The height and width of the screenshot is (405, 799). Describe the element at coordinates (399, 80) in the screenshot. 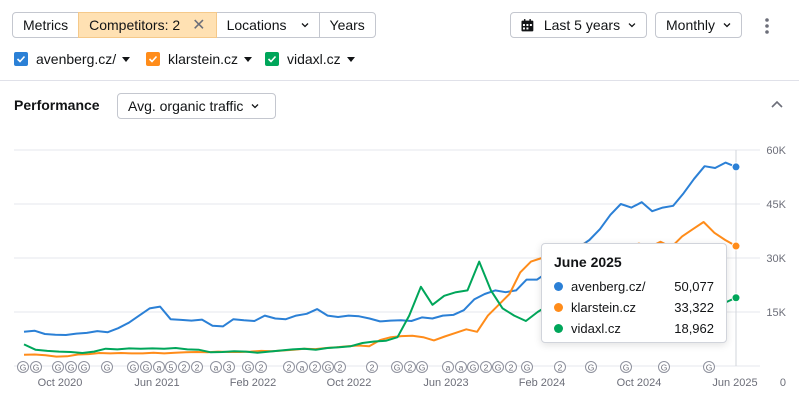

I see `section-divider` at that location.